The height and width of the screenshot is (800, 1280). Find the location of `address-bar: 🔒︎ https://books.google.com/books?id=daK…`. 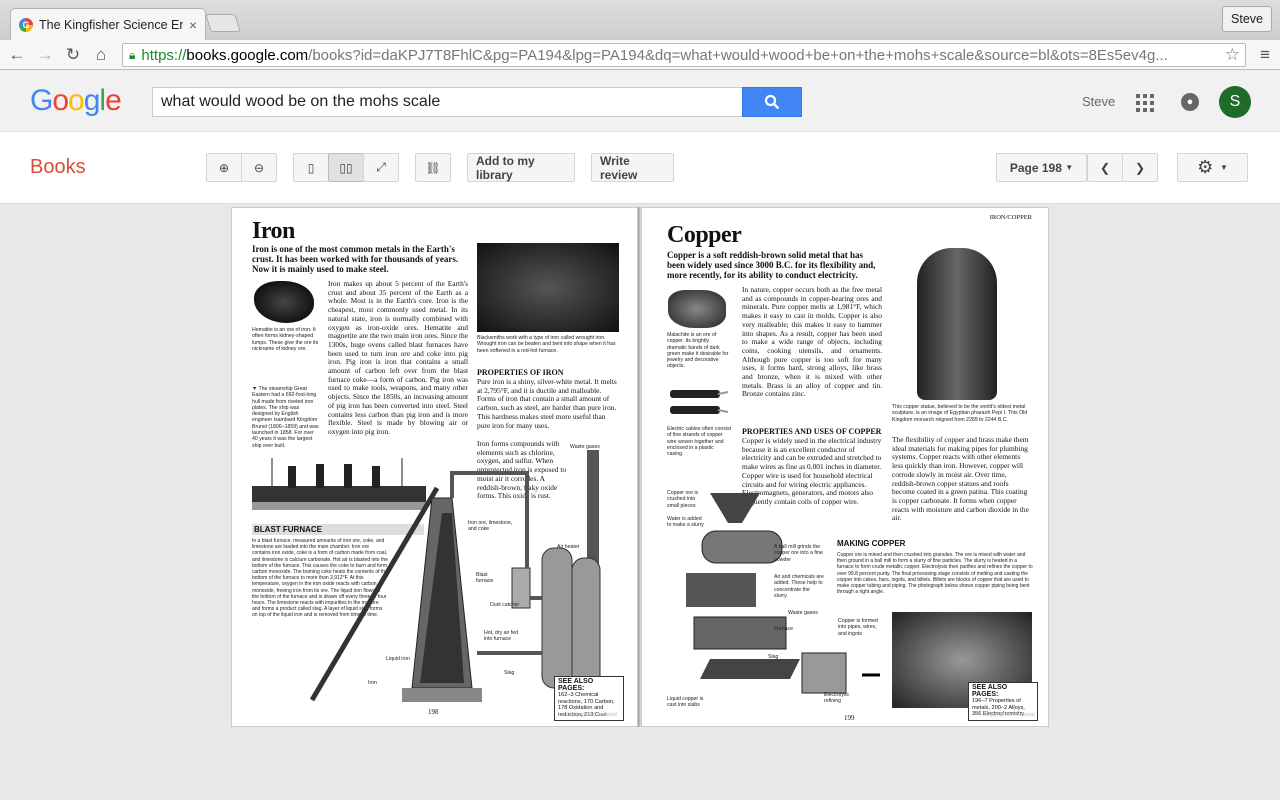

address-bar: 🔒︎ https://books.google.com/books?id=daK… is located at coordinates (684, 55).